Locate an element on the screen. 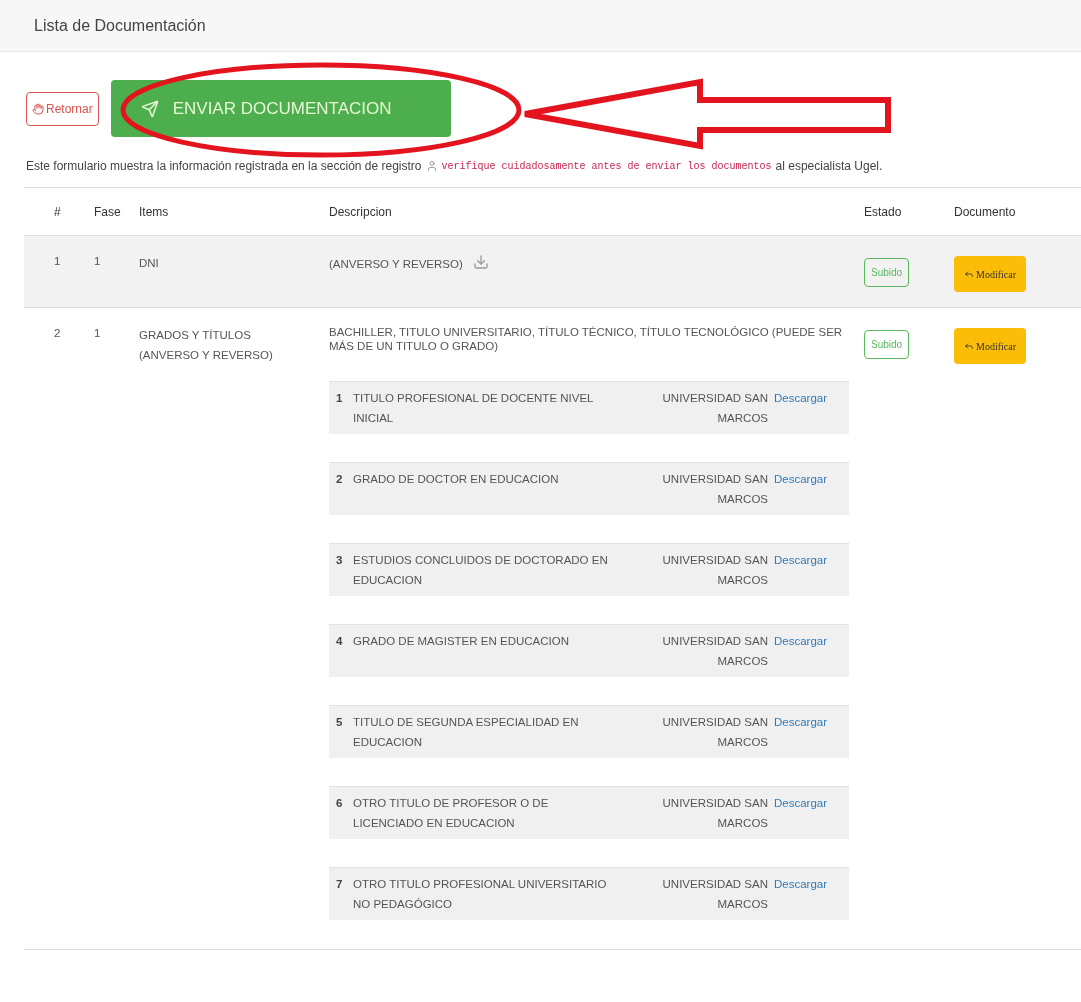 This screenshot has width=1081, height=1002. notice-text: Este formulario muestra la información registrada en la sección de registro is located at coordinates (224, 166).